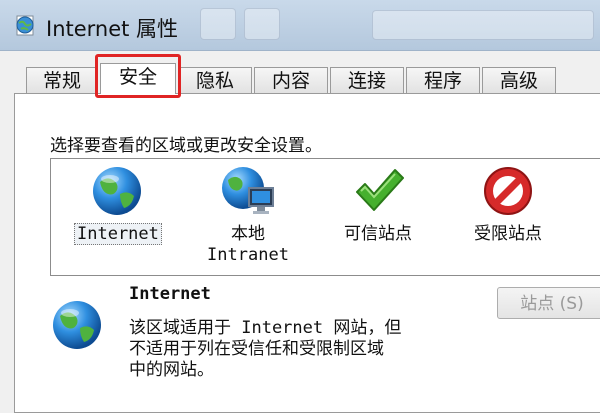 Image resolution: width=600 pixels, height=413 pixels. Describe the element at coordinates (508, 234) in the screenshot. I see `zone-label: 受限站点` at that location.